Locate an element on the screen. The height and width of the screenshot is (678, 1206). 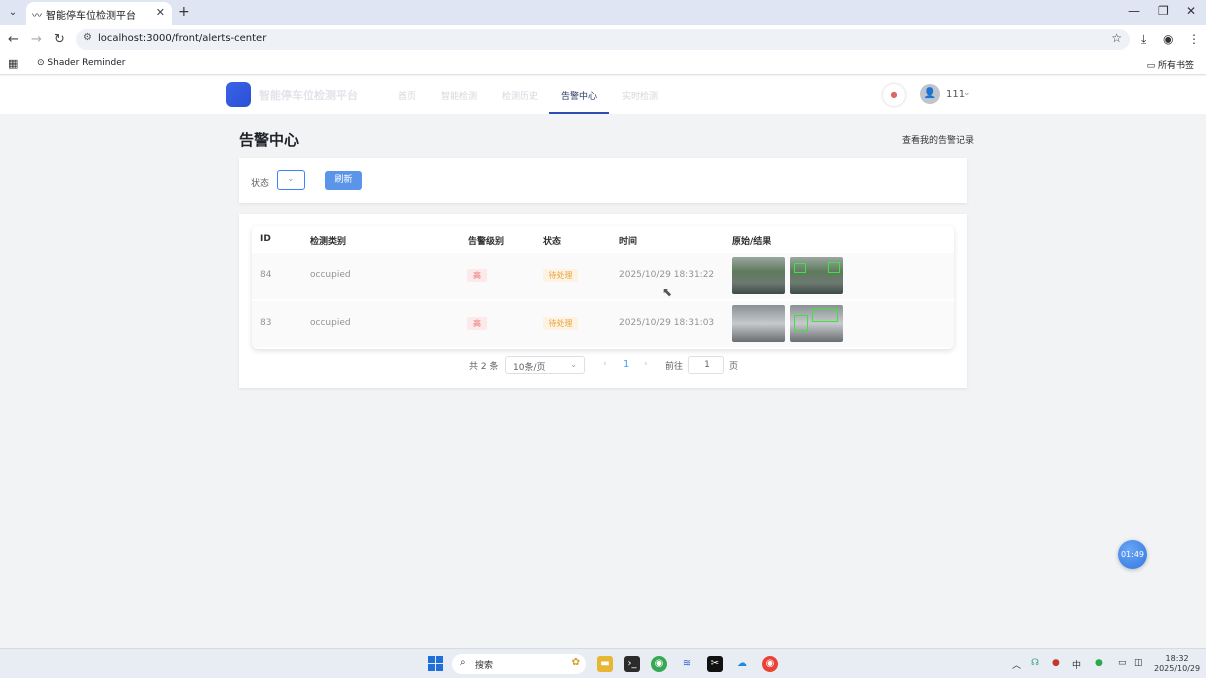
editor-icon: ≋ is located at coordinates (687, 664).